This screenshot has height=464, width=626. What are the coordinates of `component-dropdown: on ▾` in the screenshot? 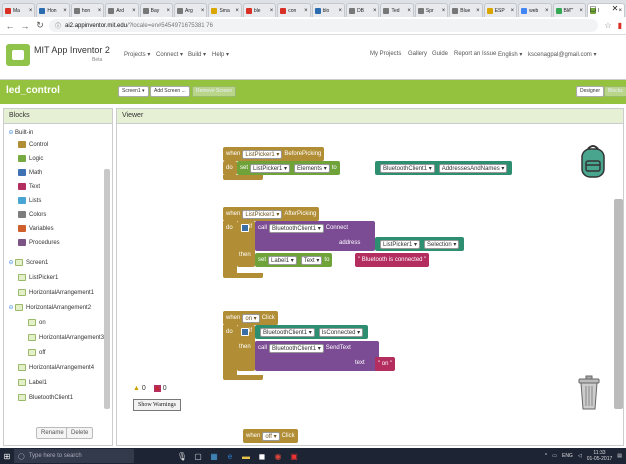 It's located at (251, 318).